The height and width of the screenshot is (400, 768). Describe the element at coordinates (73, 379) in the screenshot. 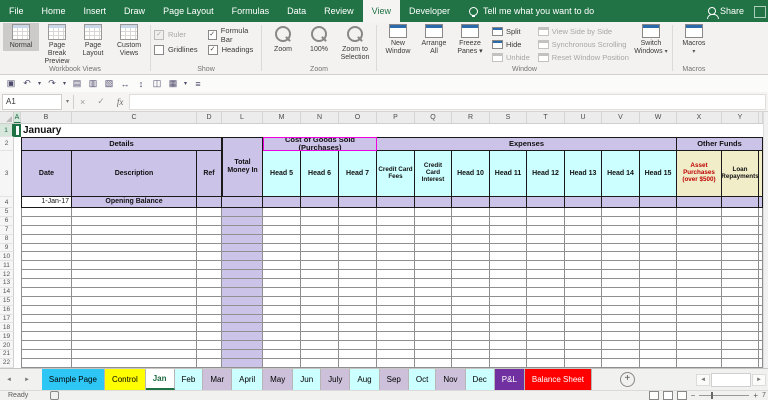

I see `sheet-tab-sample-page: Sample Page` at that location.